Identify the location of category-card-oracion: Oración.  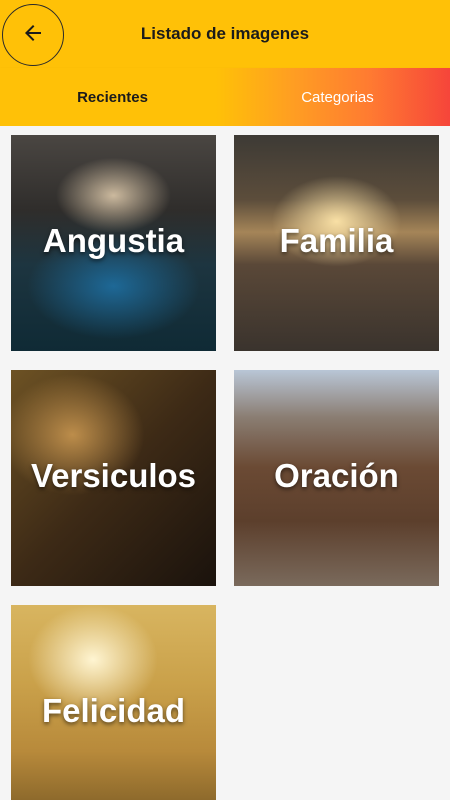
(336, 478).